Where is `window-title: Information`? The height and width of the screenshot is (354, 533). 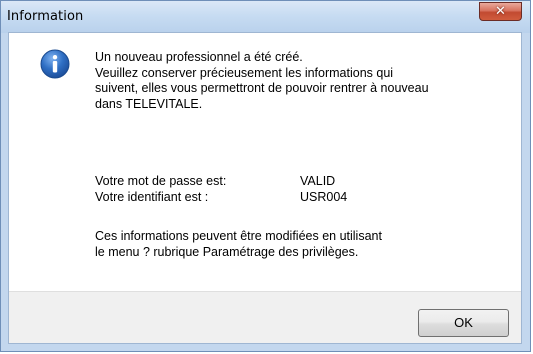 window-title: Information is located at coordinates (45, 16).